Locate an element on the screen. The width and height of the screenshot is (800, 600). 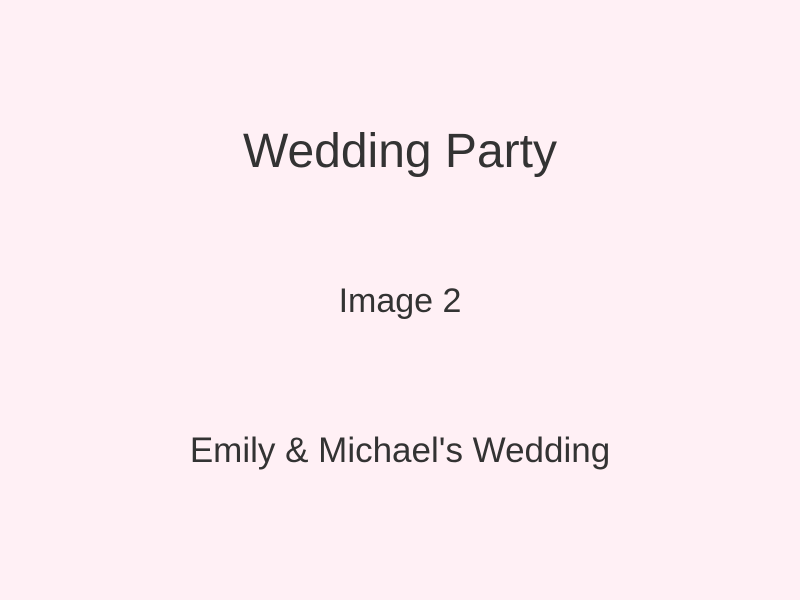
page-title: Wedding Party is located at coordinates (400, 151).